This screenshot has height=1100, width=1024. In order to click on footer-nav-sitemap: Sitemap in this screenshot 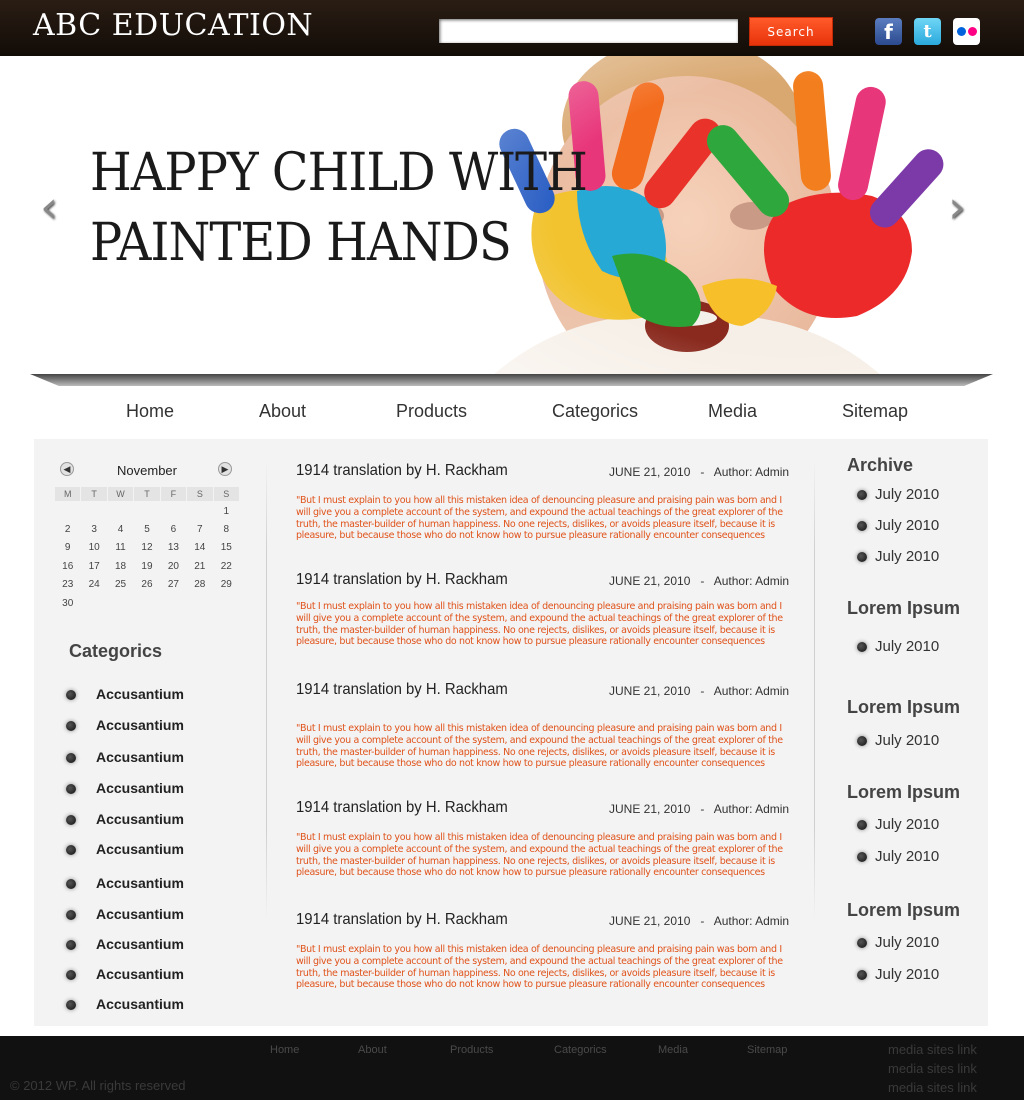, I will do `click(767, 1050)`.